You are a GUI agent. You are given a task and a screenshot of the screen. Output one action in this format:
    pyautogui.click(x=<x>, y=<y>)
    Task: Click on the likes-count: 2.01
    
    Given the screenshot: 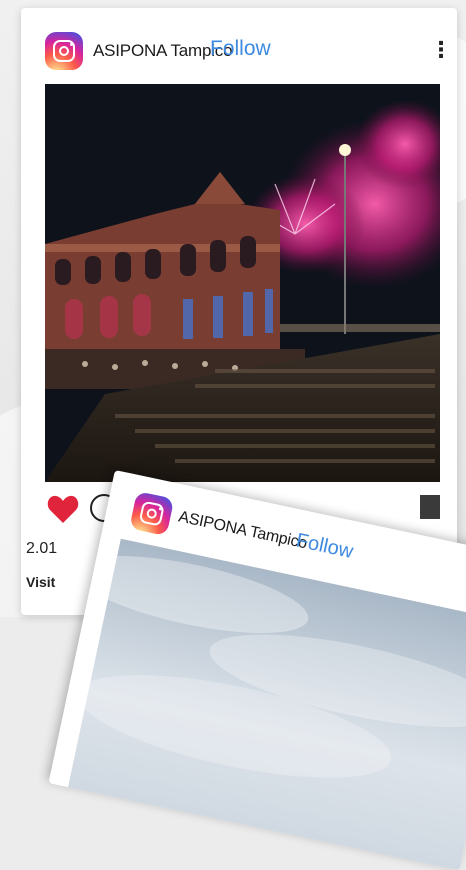 What is the action you would take?
    pyautogui.click(x=42, y=548)
    